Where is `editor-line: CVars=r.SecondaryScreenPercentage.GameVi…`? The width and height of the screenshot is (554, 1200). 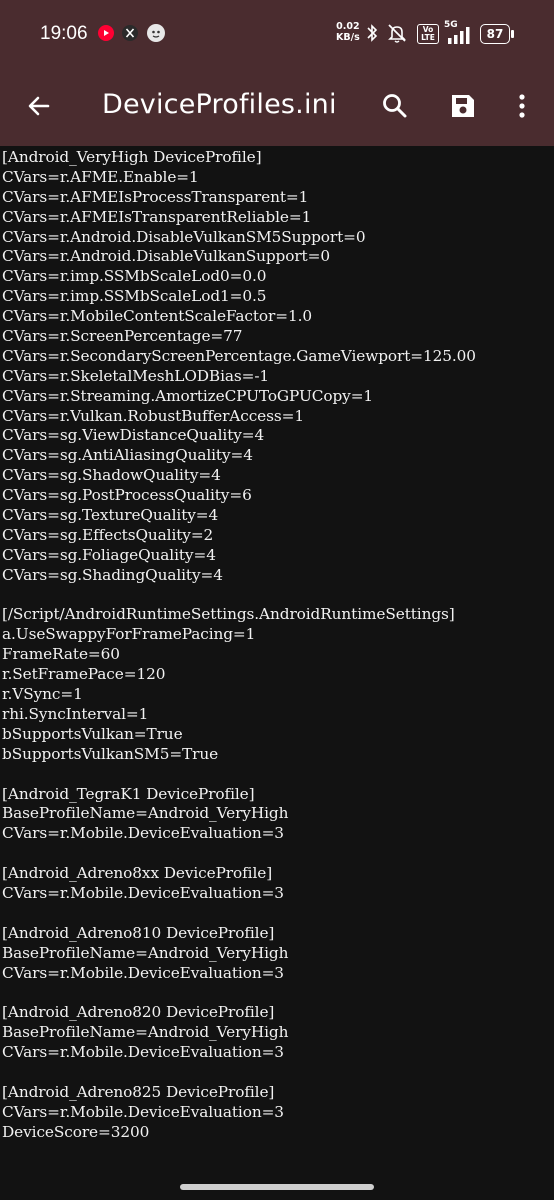 editor-line: CVars=r.SecondaryScreenPercentage.GameVi… is located at coordinates (239, 355).